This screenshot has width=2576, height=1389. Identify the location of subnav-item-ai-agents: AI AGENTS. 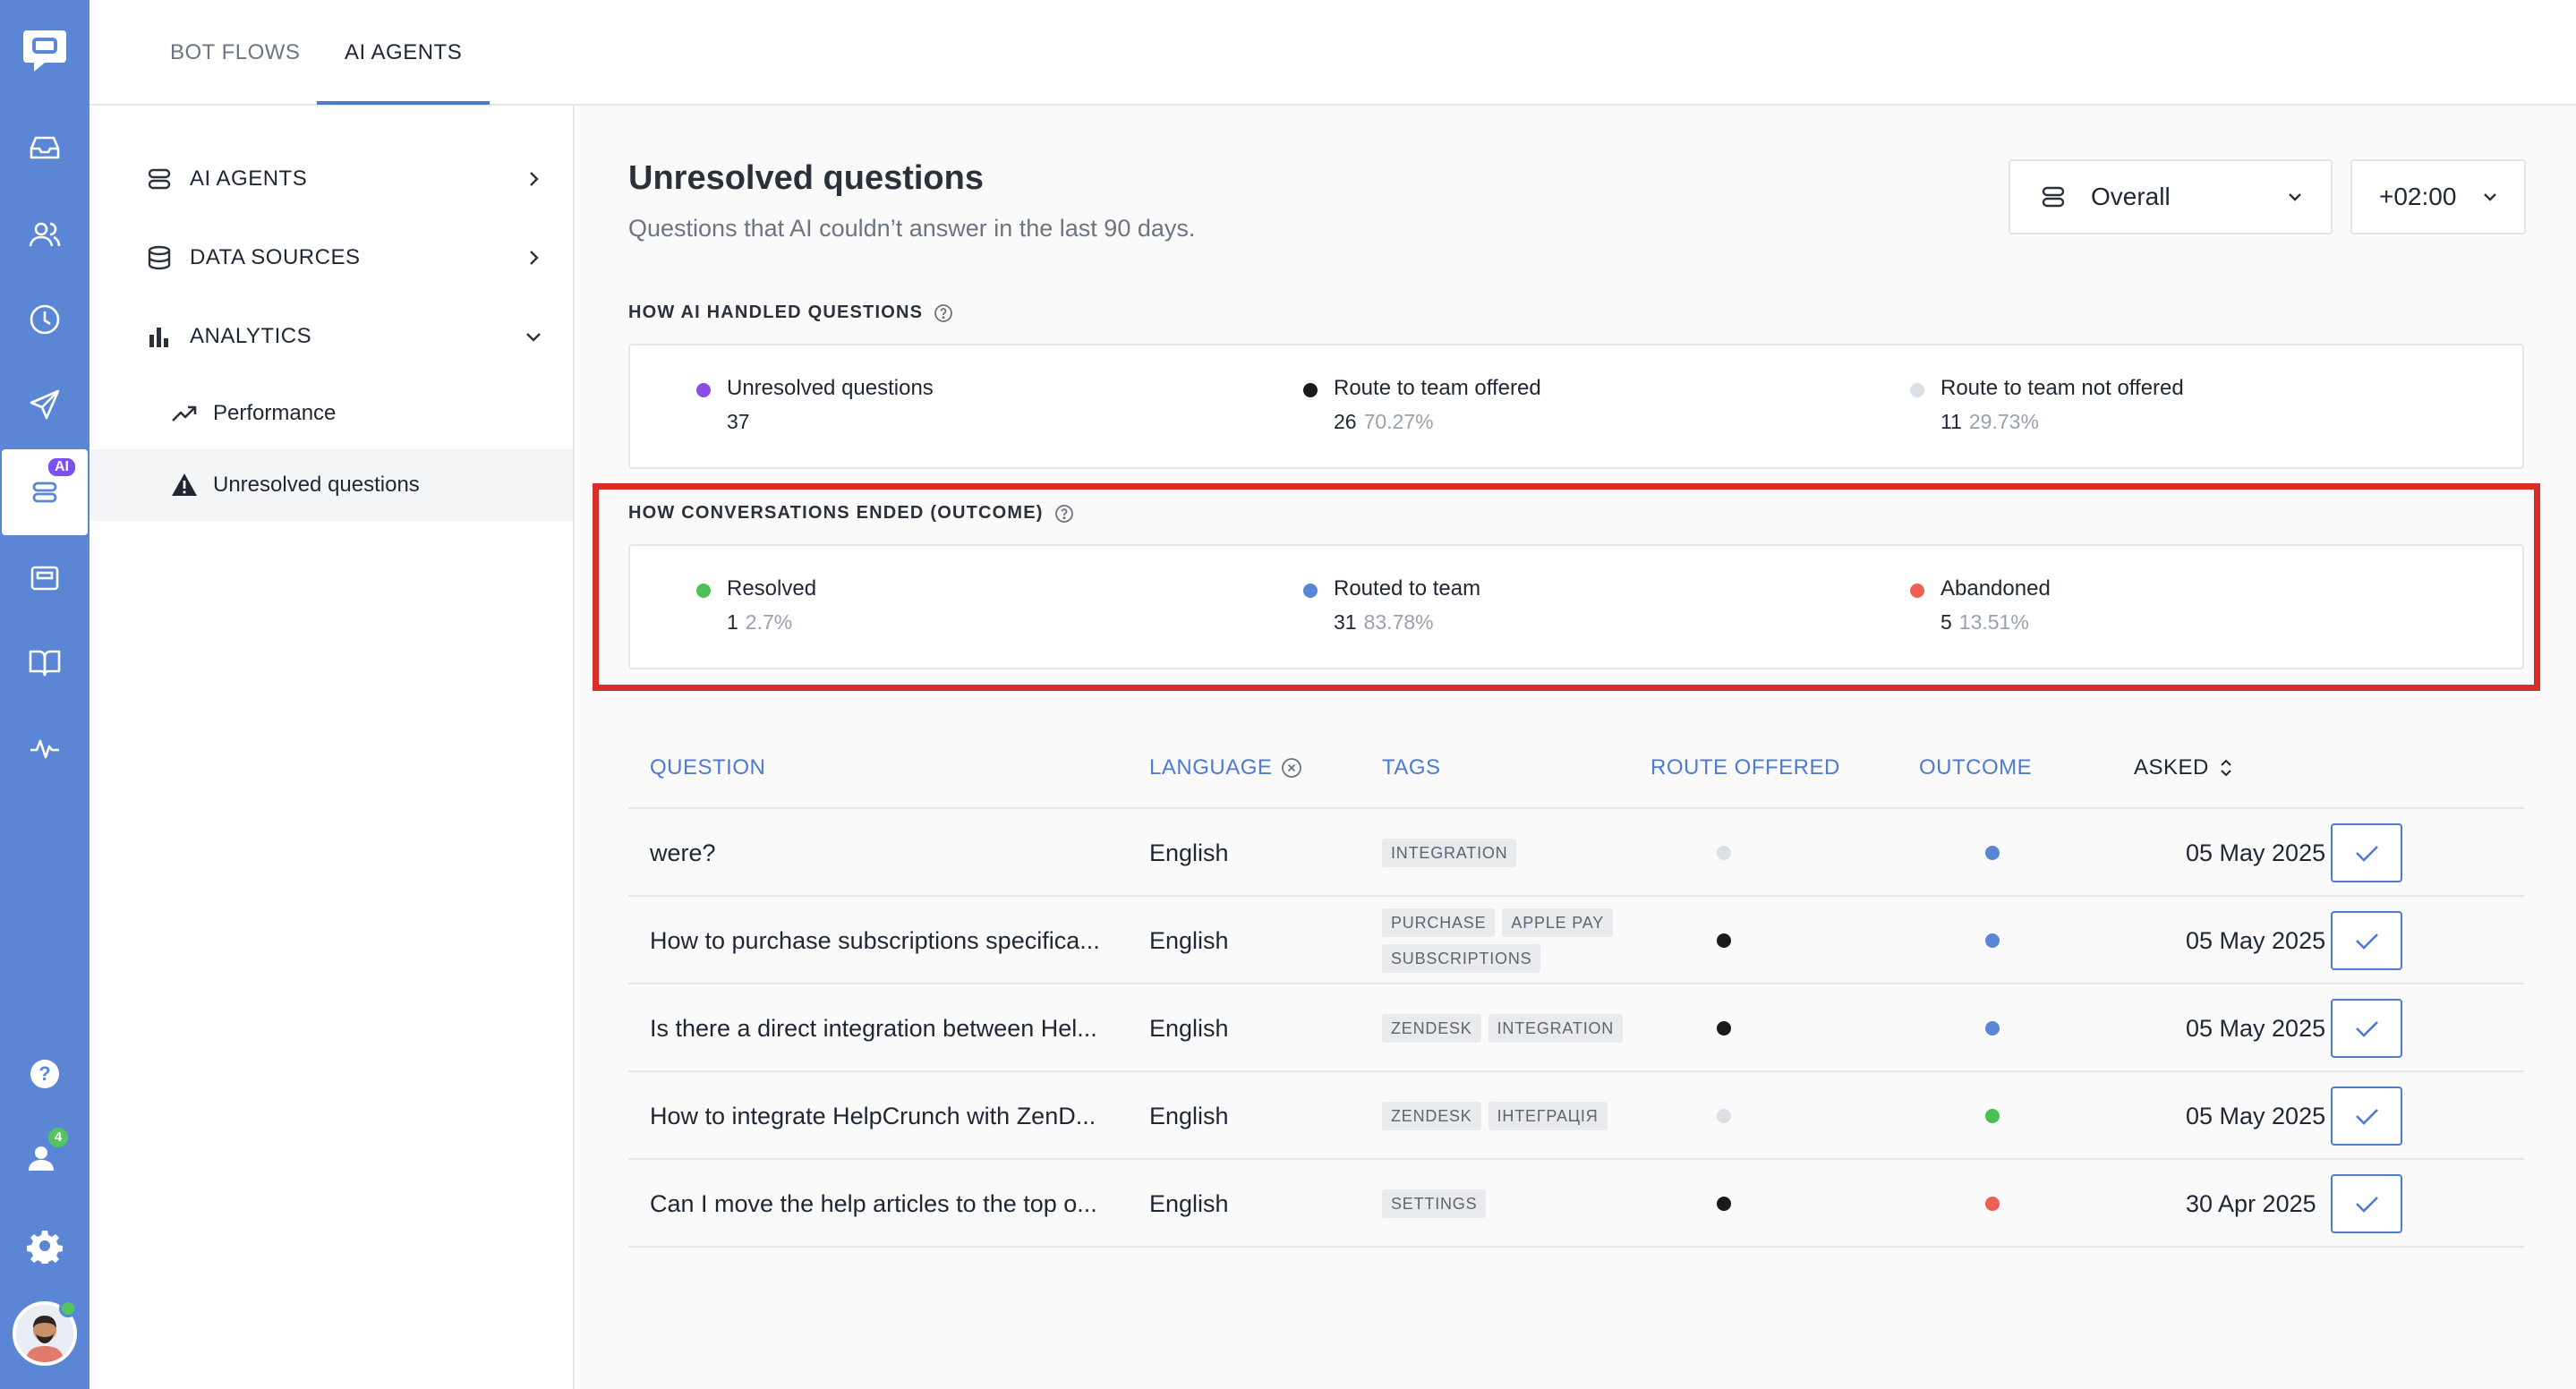
(331, 179).